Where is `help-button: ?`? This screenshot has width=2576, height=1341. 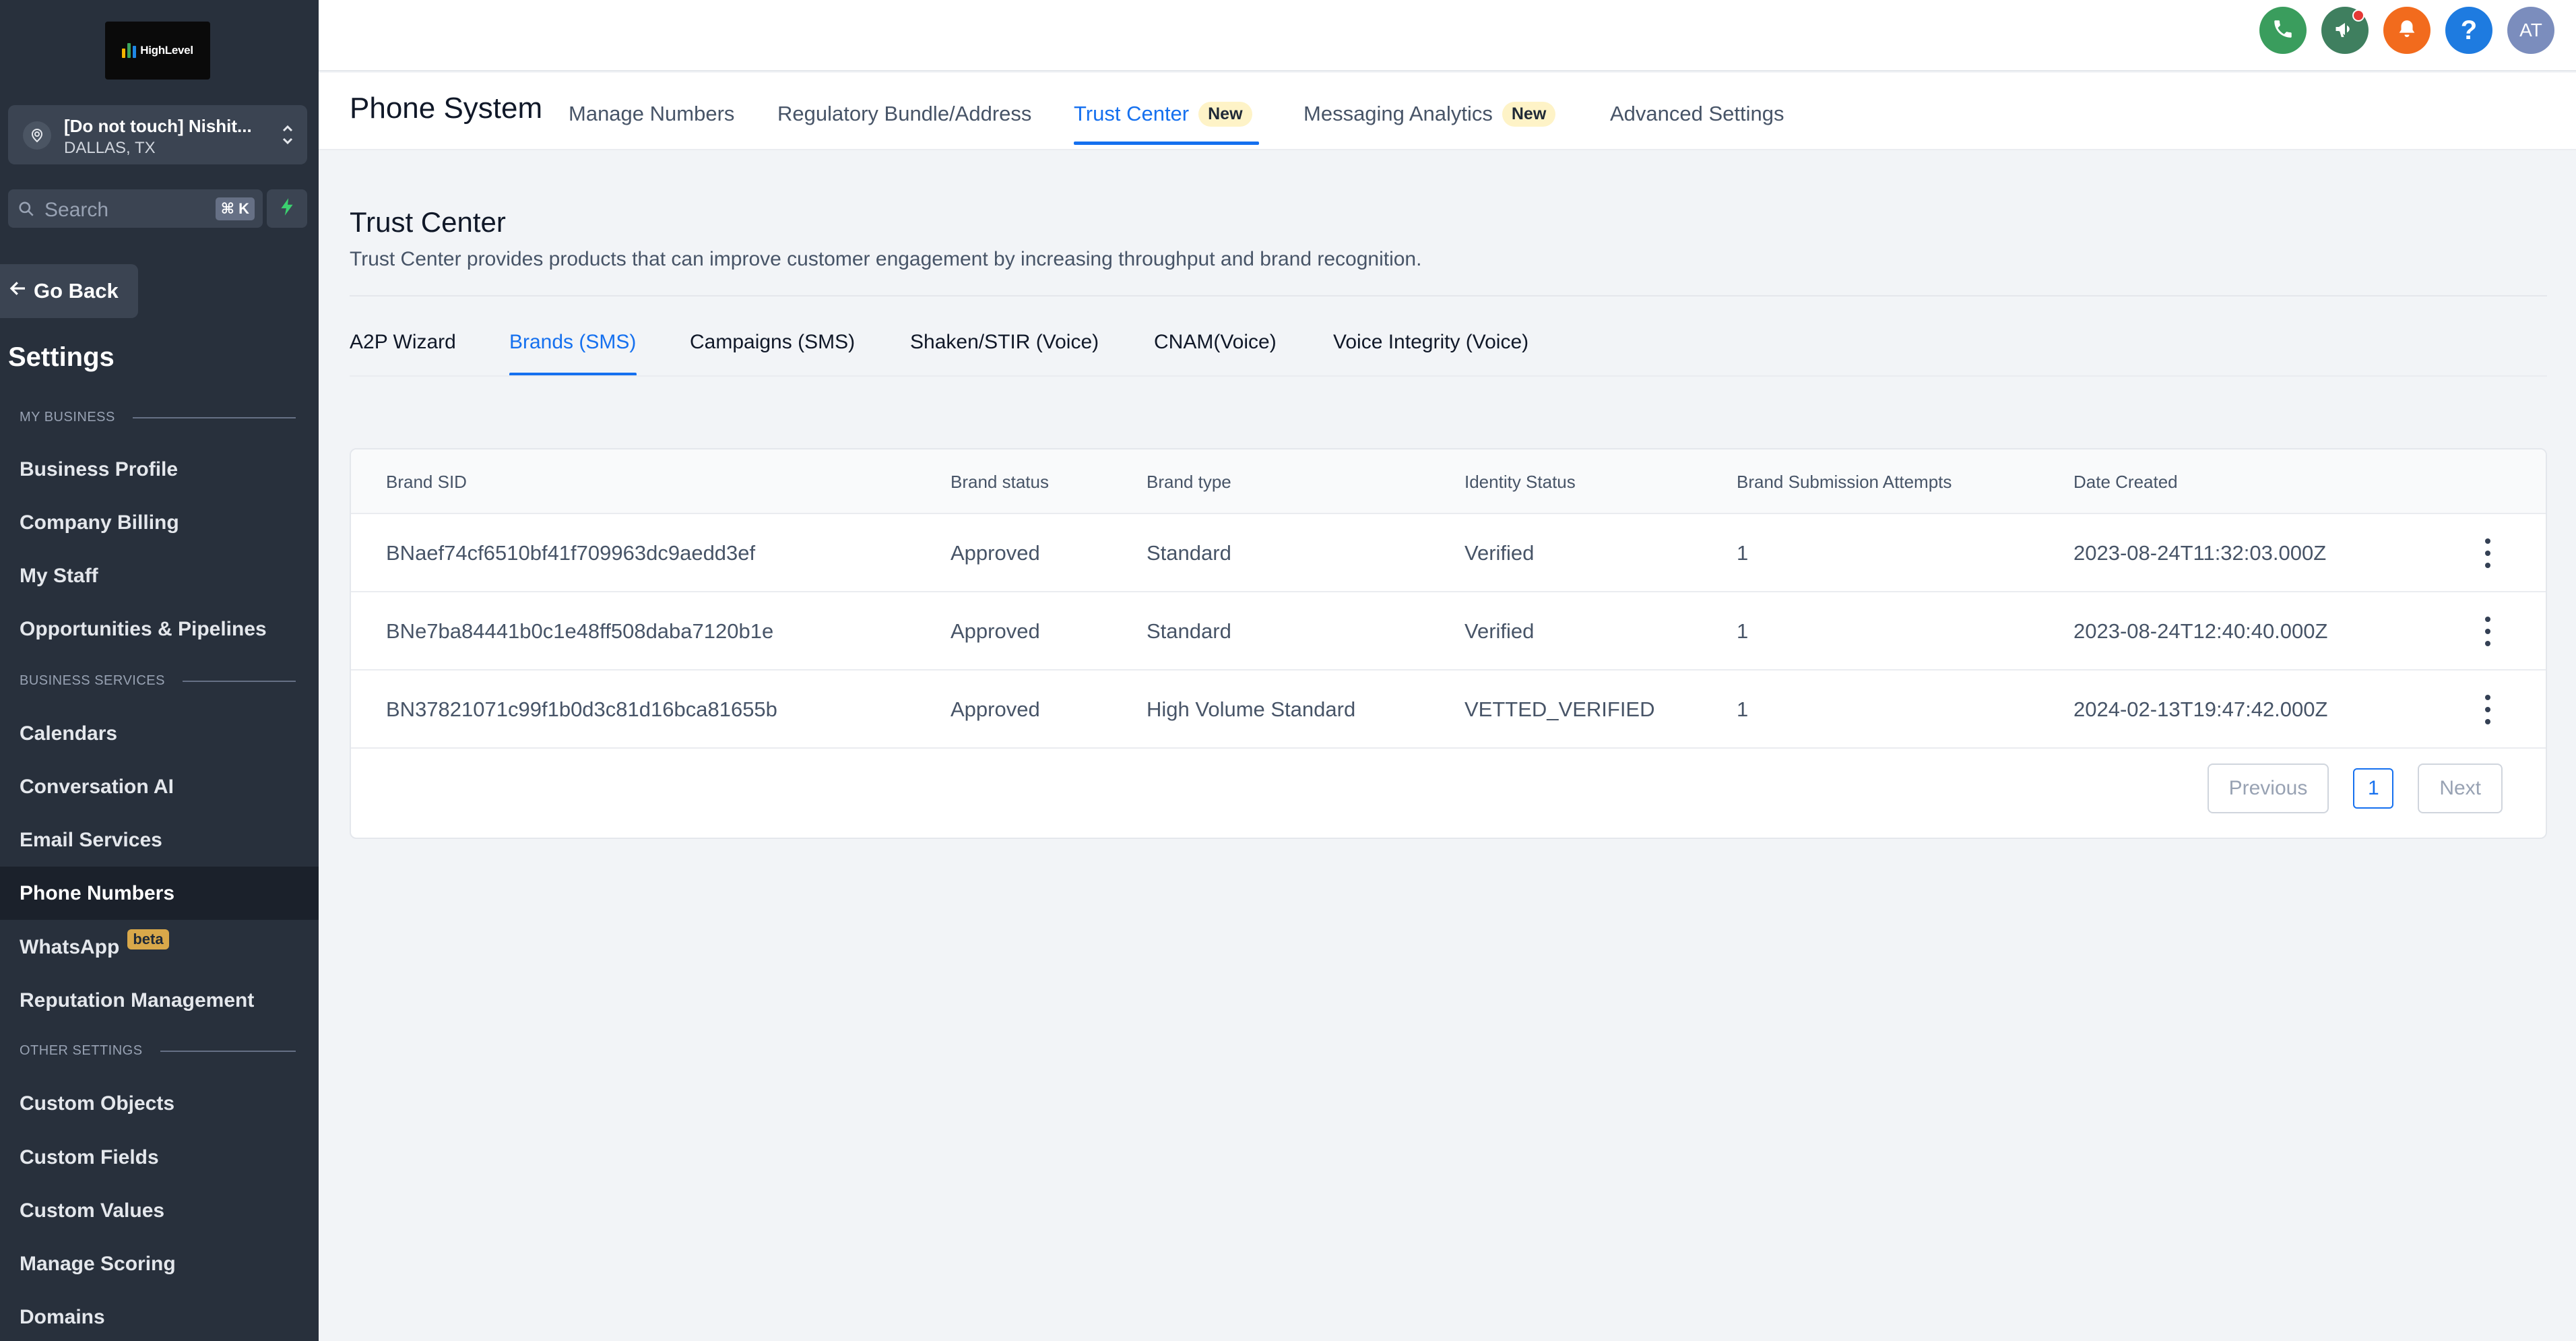
help-button: ? is located at coordinates (2468, 31).